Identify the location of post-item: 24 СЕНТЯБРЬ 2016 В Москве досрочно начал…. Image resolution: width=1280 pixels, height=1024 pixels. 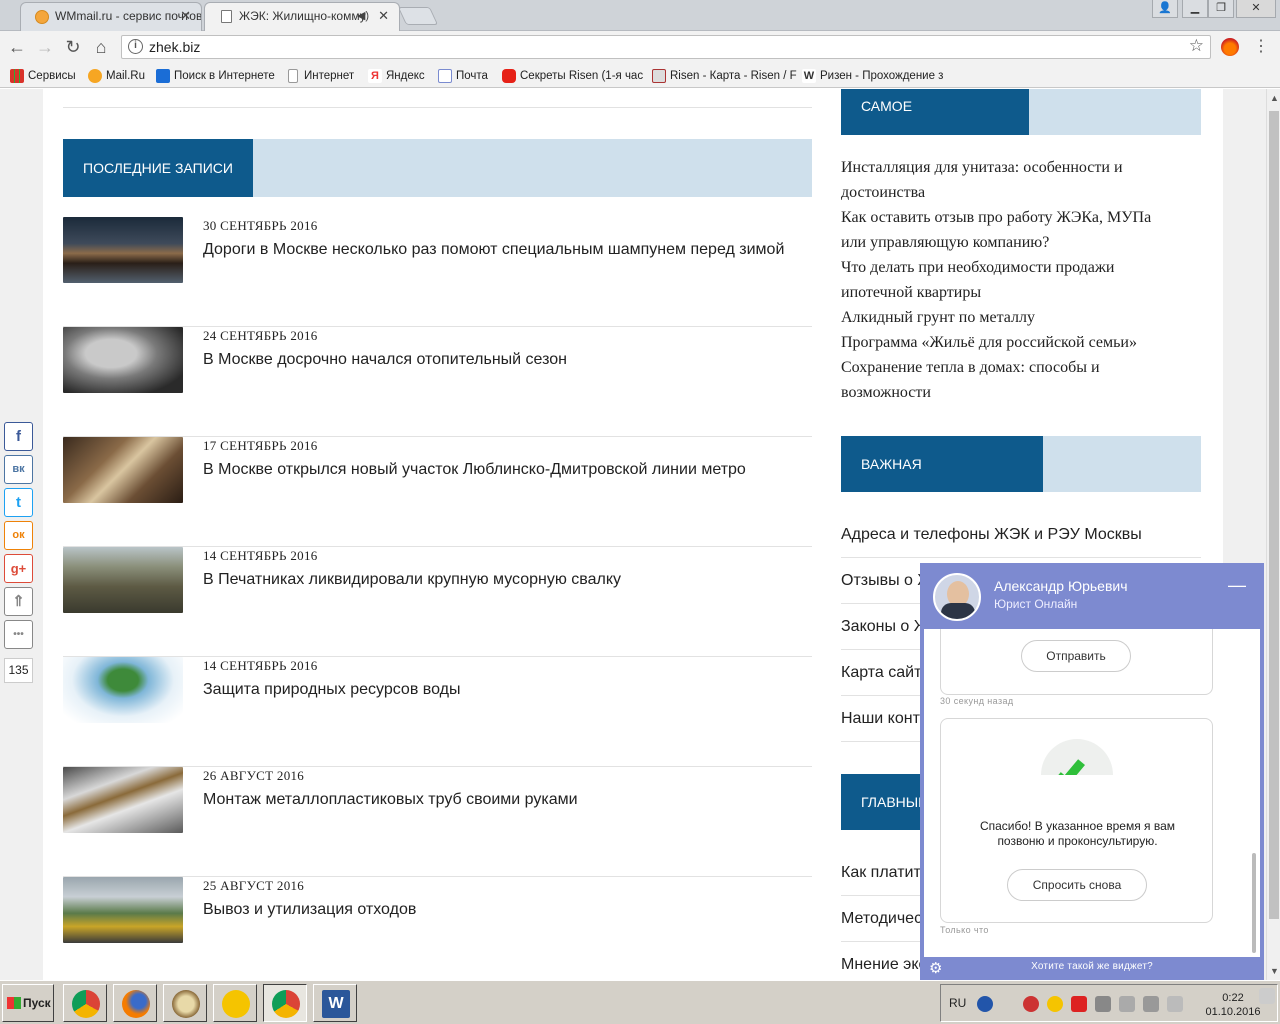
(437, 382).